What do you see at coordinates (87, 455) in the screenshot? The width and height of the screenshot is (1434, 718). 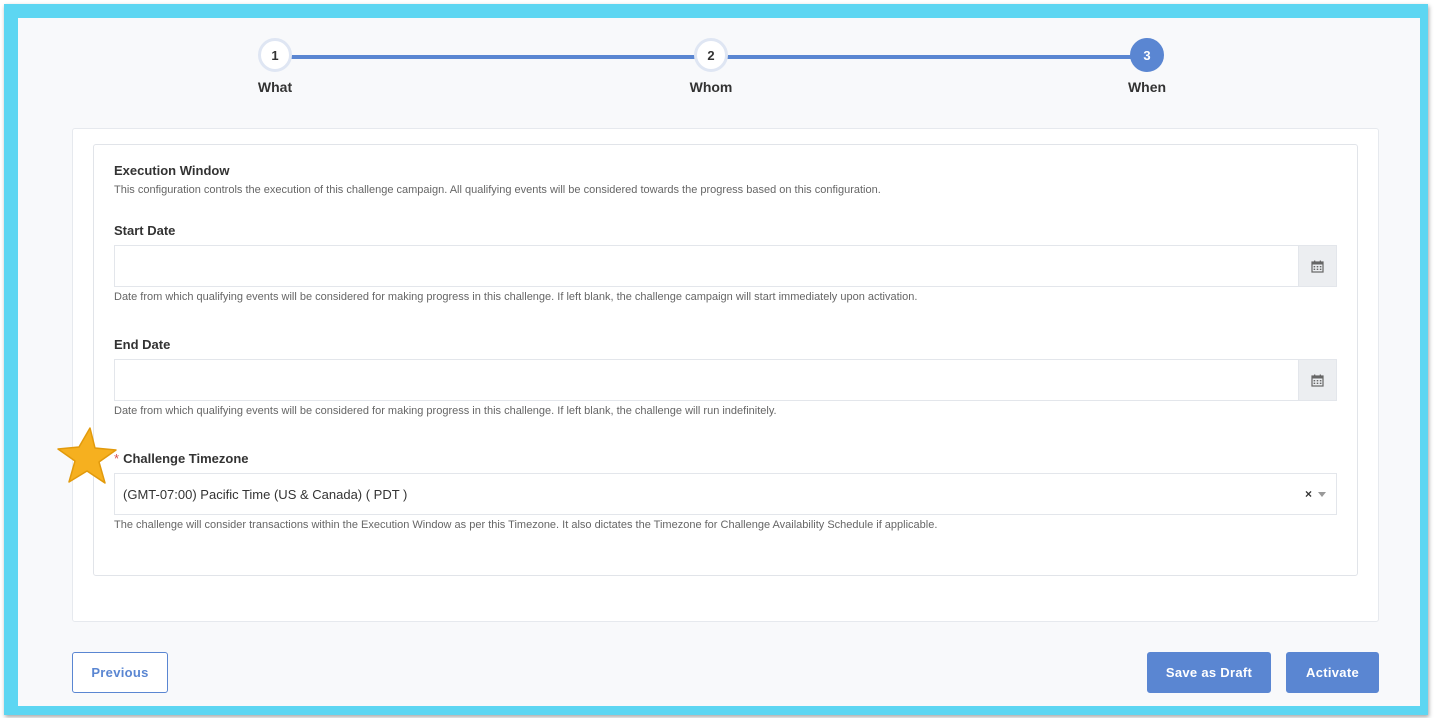 I see `star-icon` at bounding box center [87, 455].